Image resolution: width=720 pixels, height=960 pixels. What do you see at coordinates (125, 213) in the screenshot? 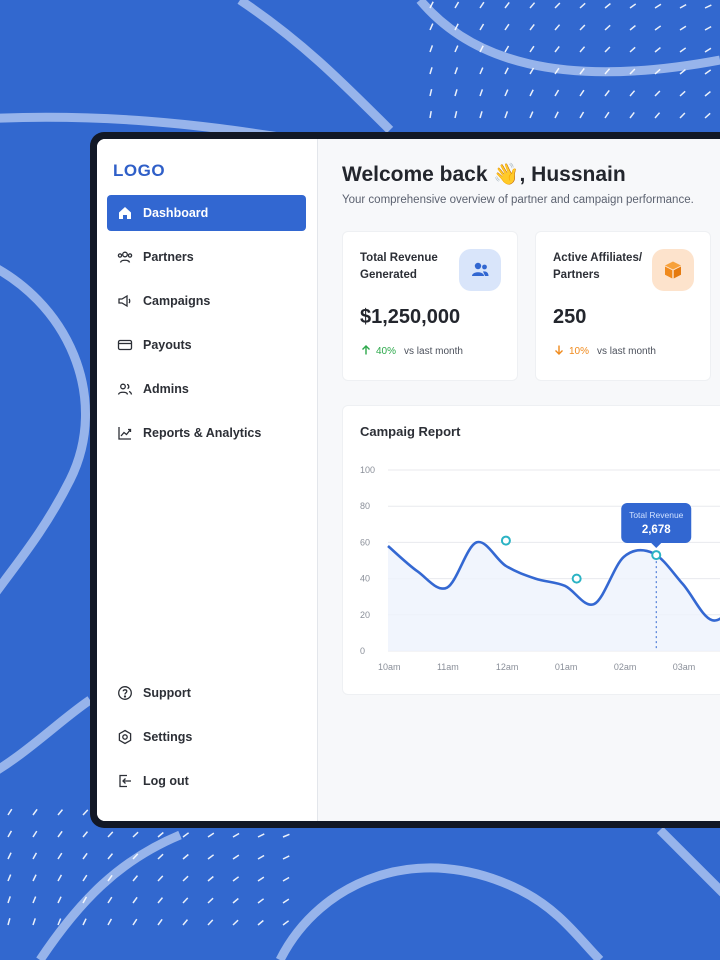
I see `home-icon` at bounding box center [125, 213].